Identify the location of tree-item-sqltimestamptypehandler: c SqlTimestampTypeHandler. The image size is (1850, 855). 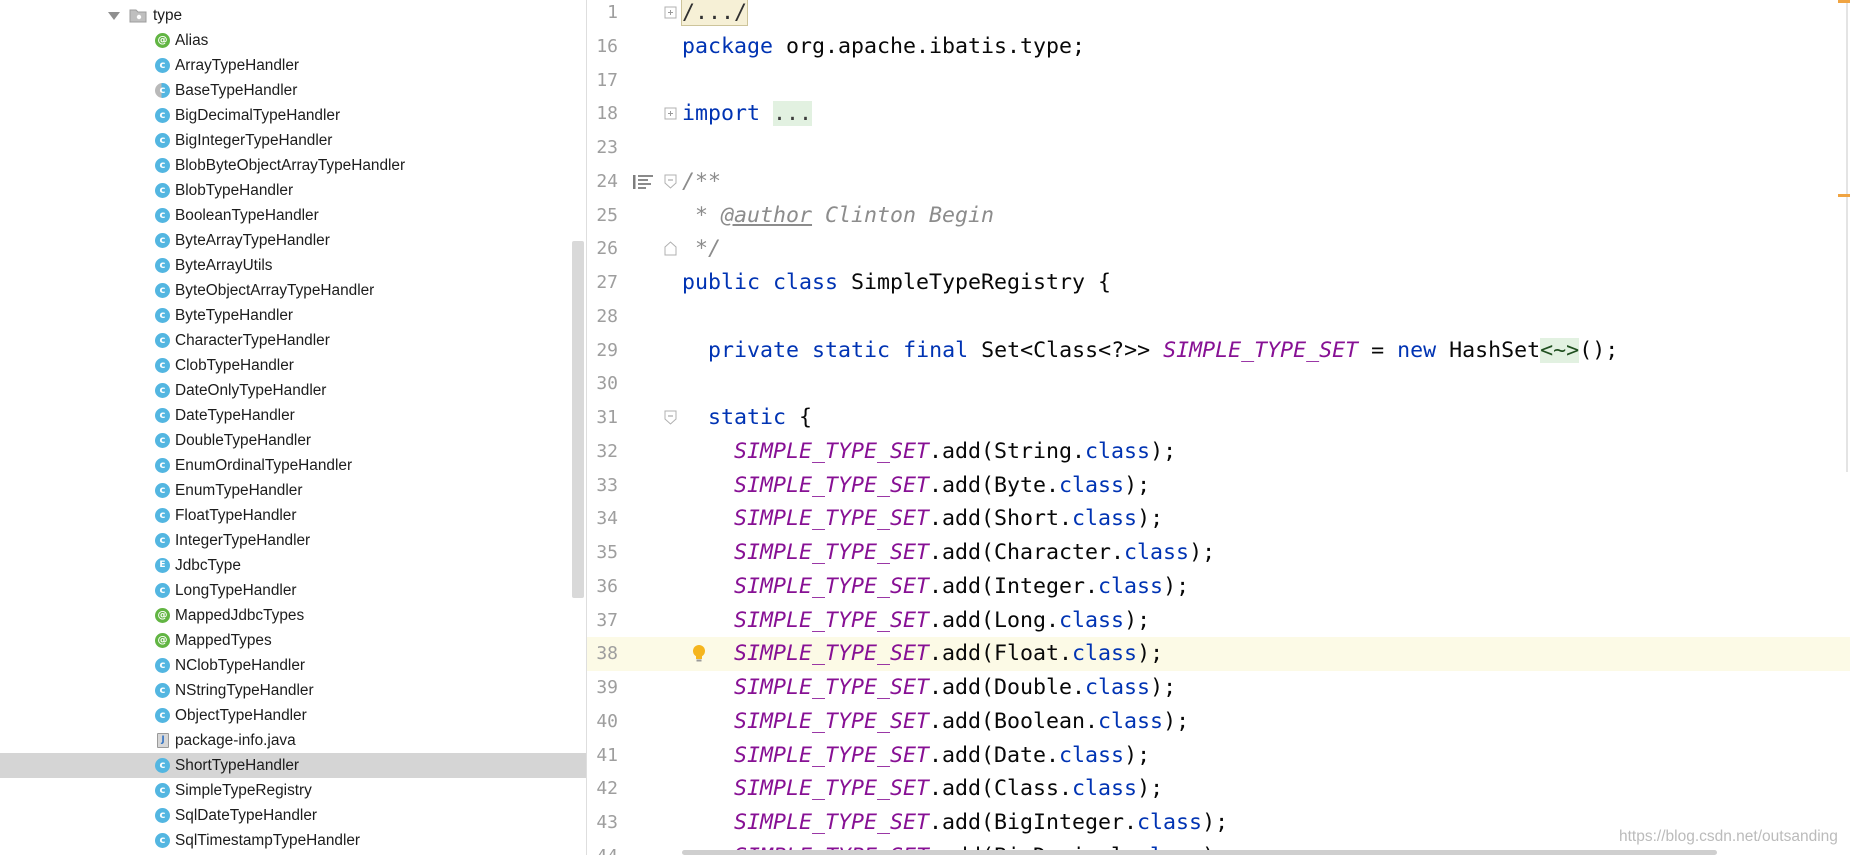
(293, 840).